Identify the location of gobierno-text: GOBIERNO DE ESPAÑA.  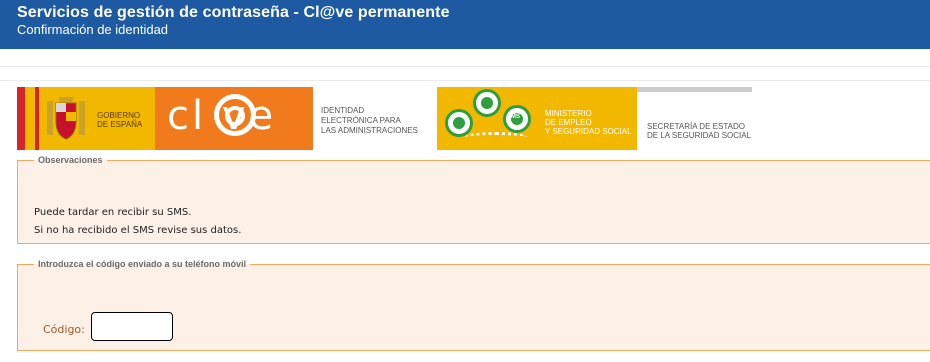
(120, 120).